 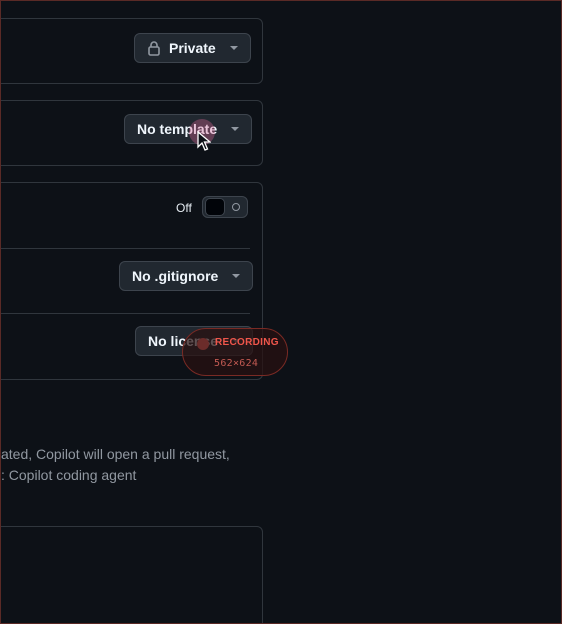 What do you see at coordinates (175, 276) in the screenshot?
I see `gitignore-label: No .gitignore` at bounding box center [175, 276].